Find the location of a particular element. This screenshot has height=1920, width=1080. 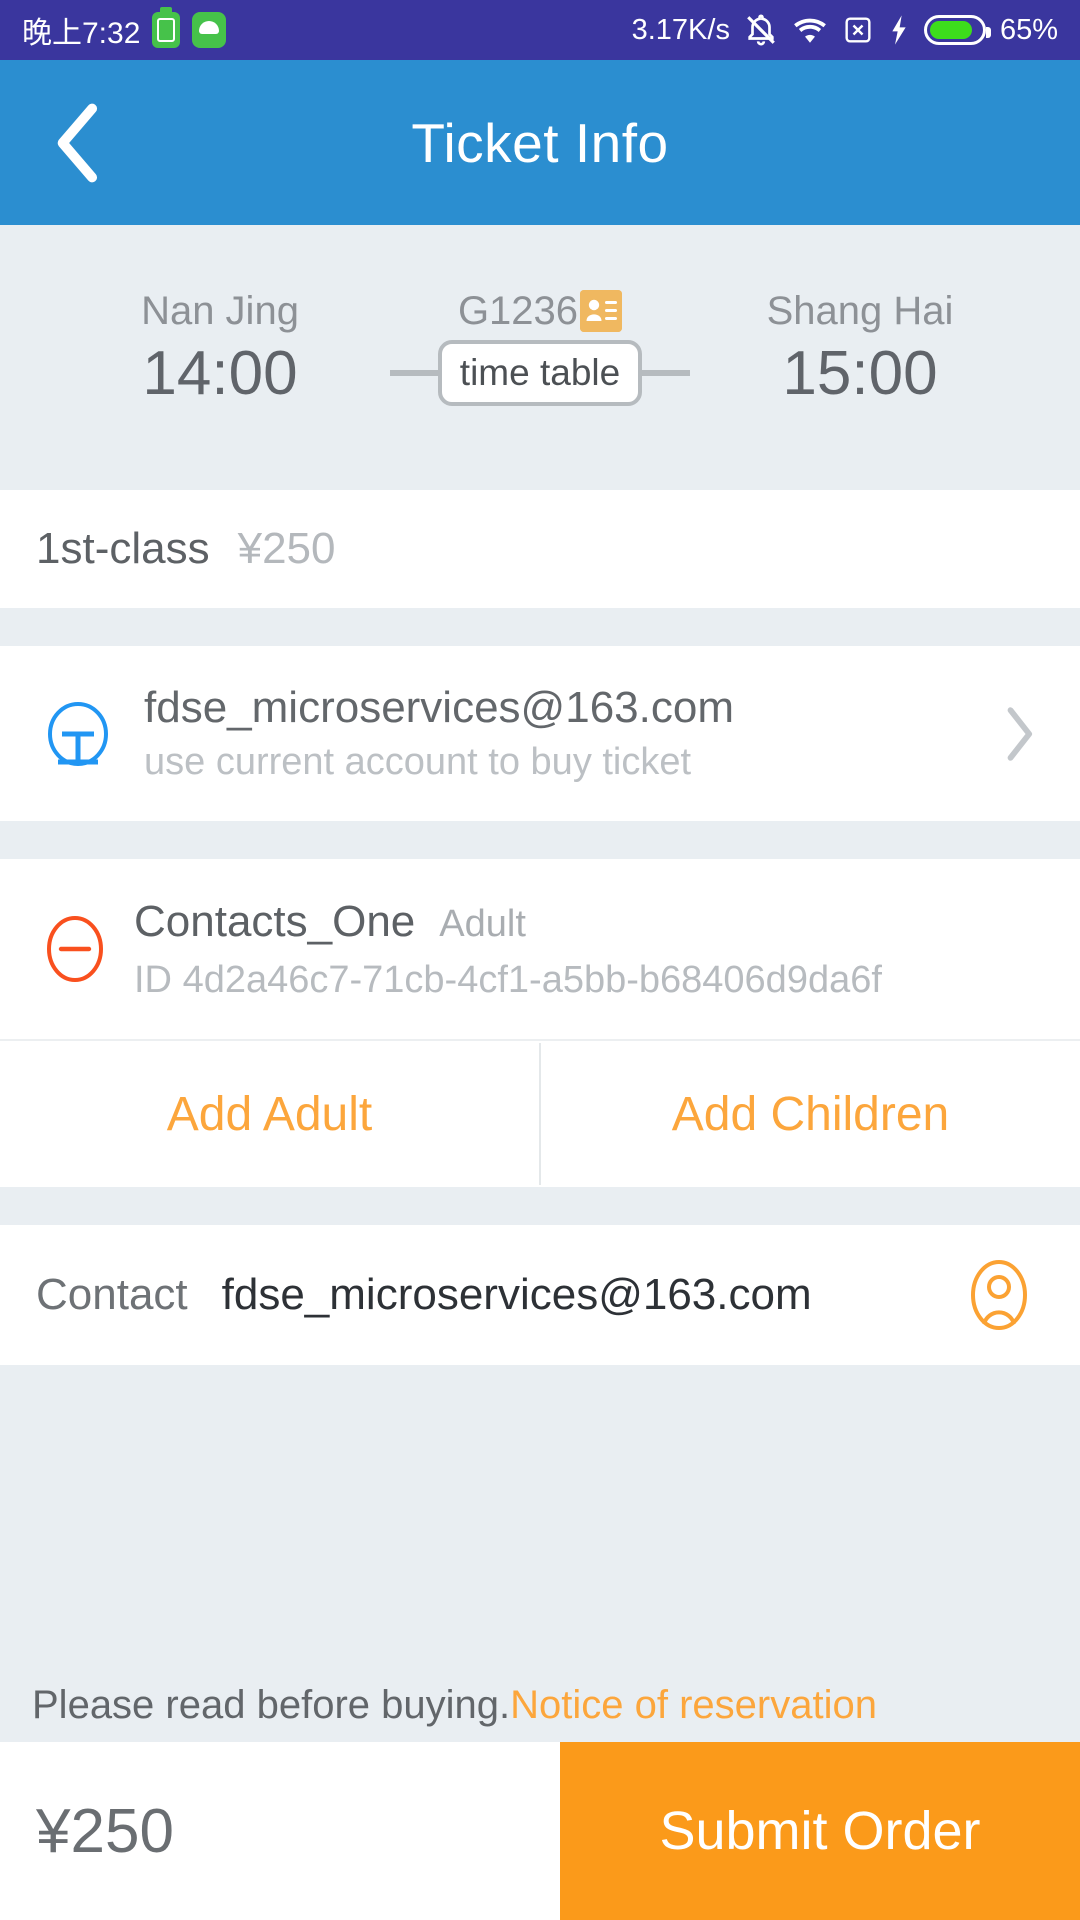

add-children-button: Add Children is located at coordinates (810, 1114).